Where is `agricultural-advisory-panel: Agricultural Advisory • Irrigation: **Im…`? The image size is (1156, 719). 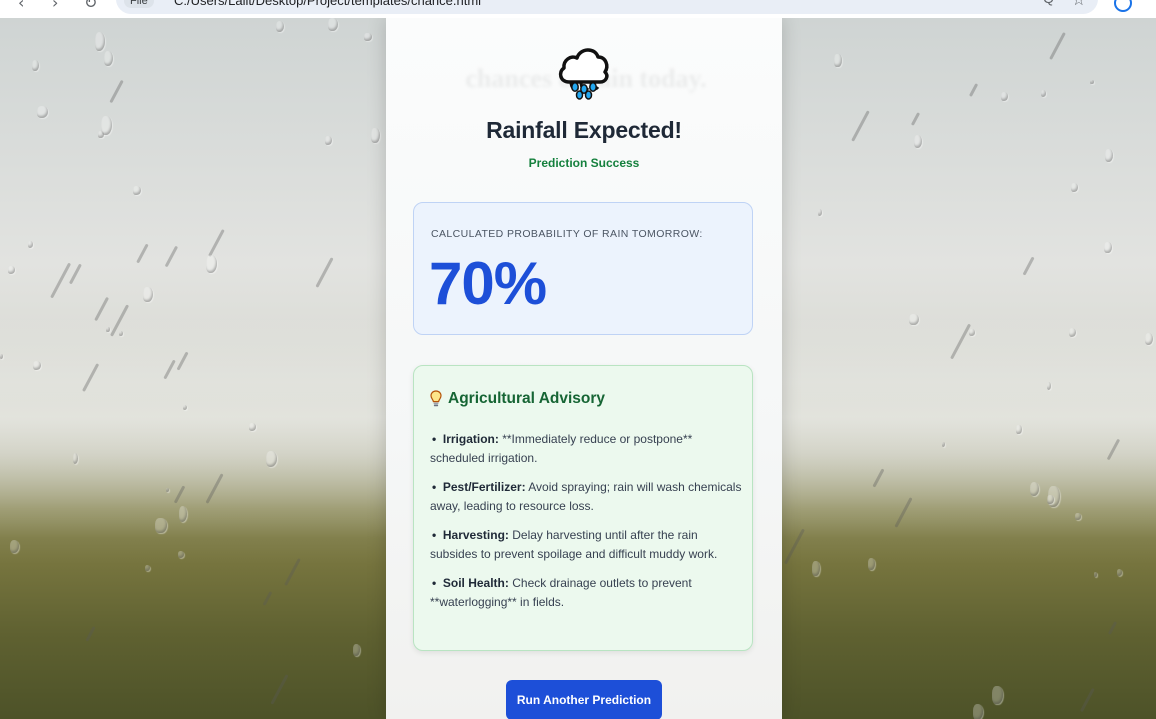
agricultural-advisory-panel: Agricultural Advisory • Irrigation: **Im… is located at coordinates (583, 508).